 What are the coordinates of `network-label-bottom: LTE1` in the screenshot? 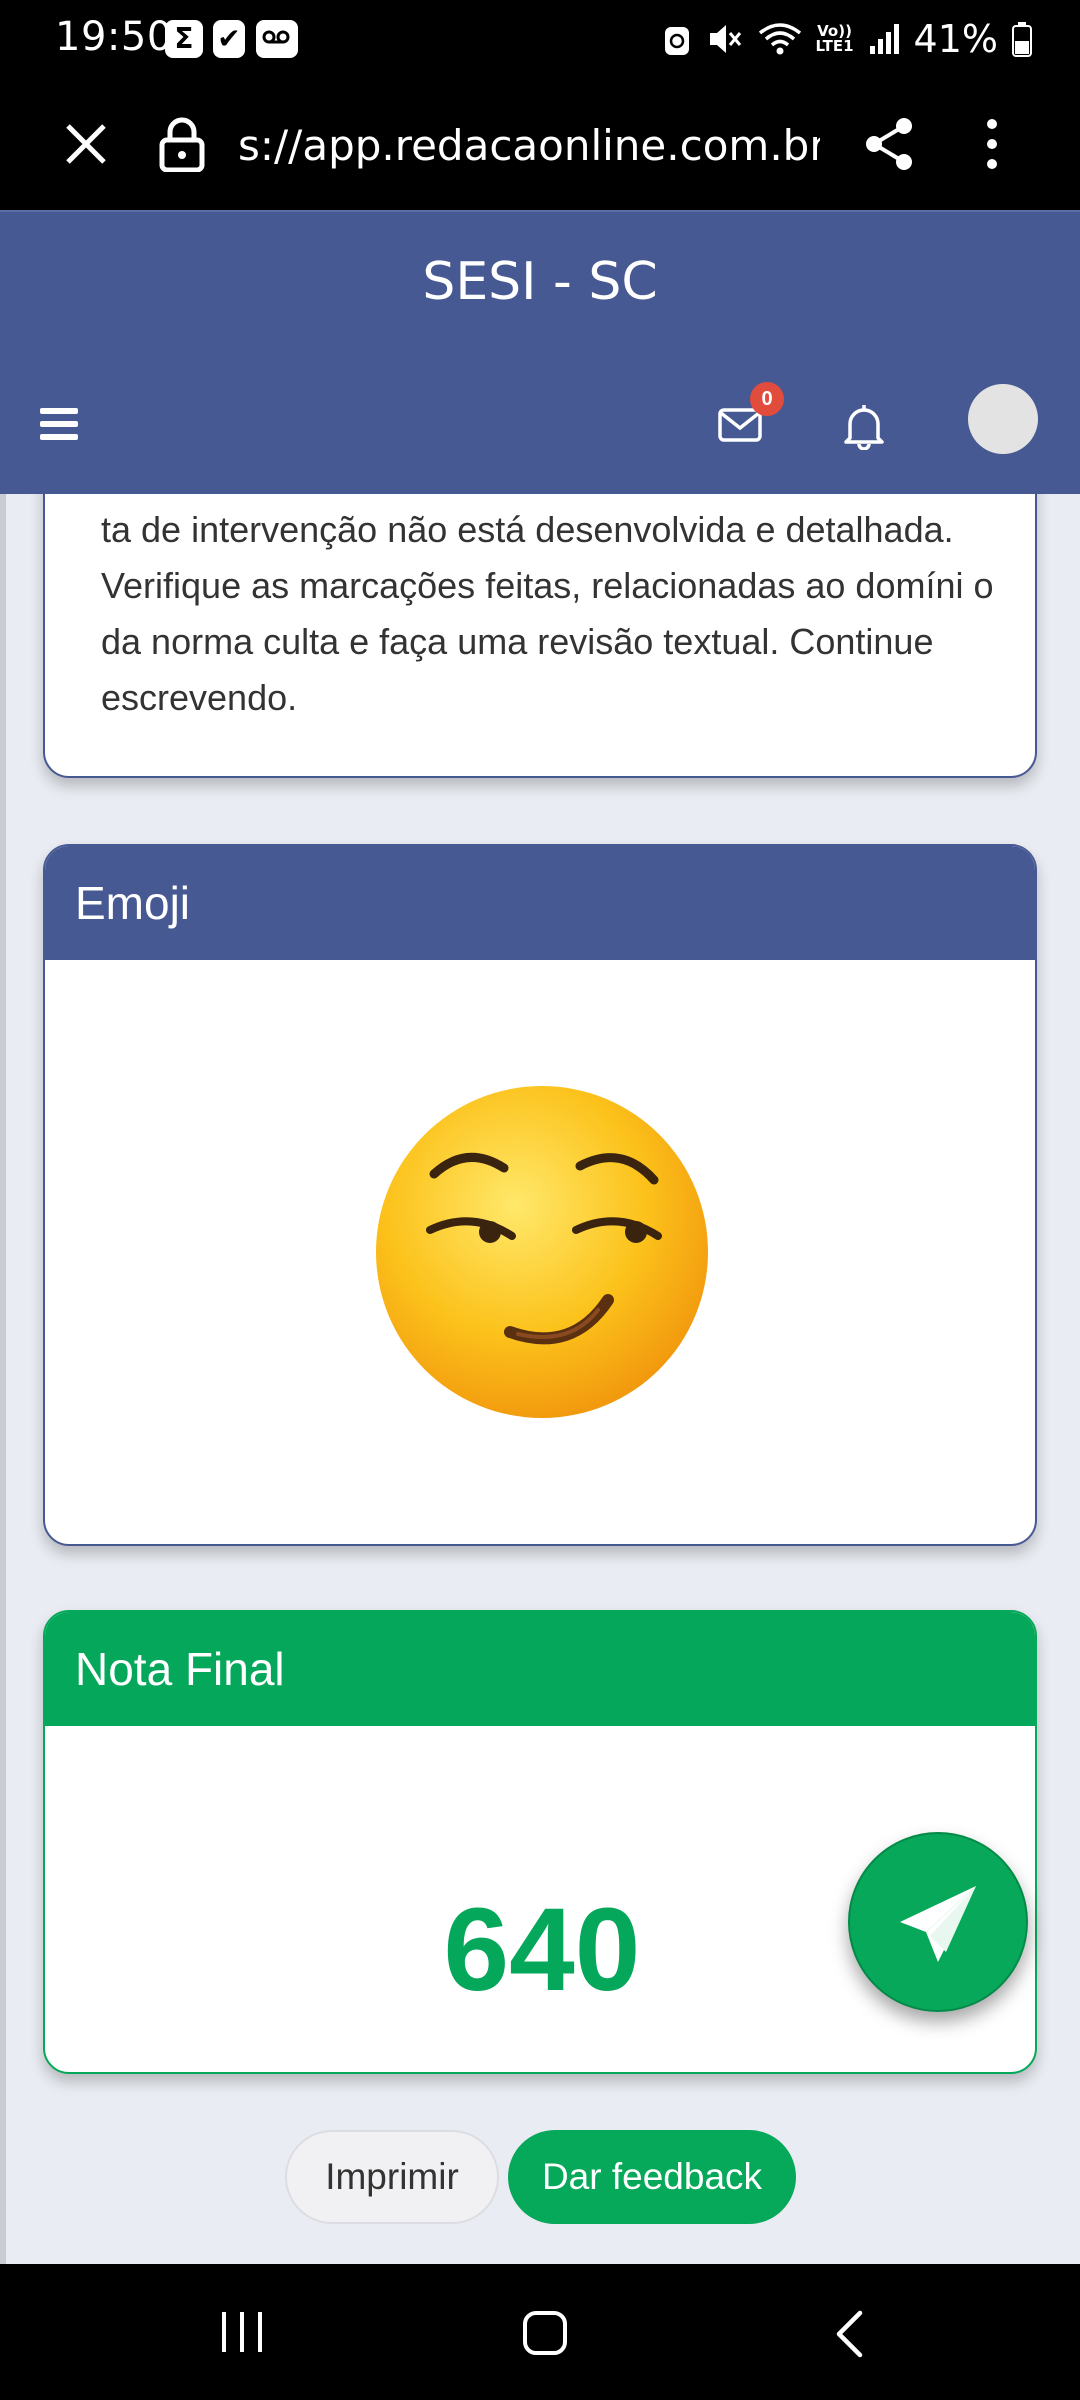 It's located at (834, 46).